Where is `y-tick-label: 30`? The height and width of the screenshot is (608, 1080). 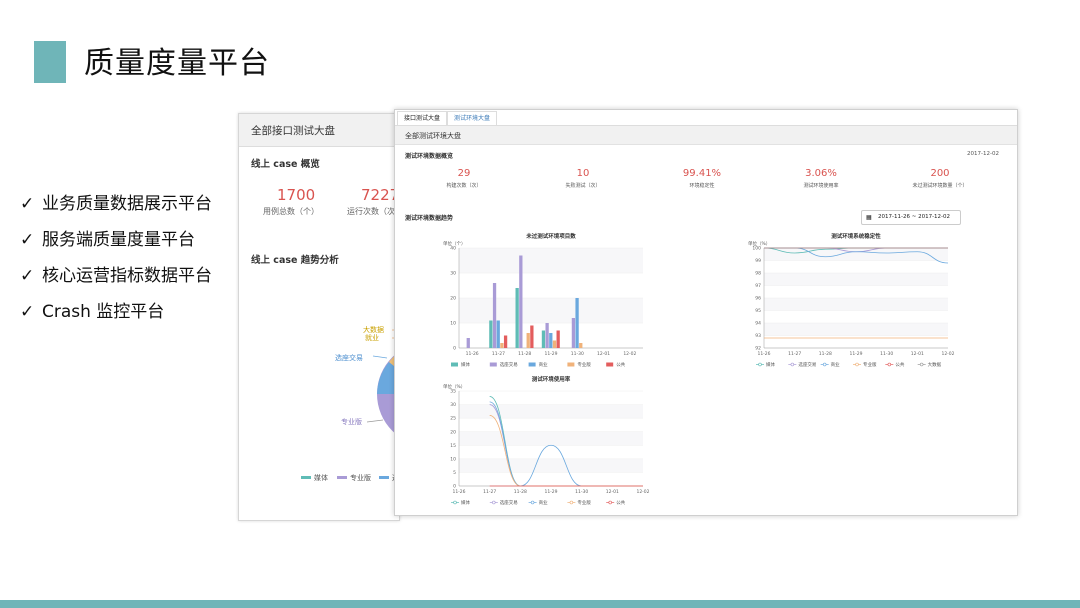 y-tick-label: 30 is located at coordinates (453, 405).